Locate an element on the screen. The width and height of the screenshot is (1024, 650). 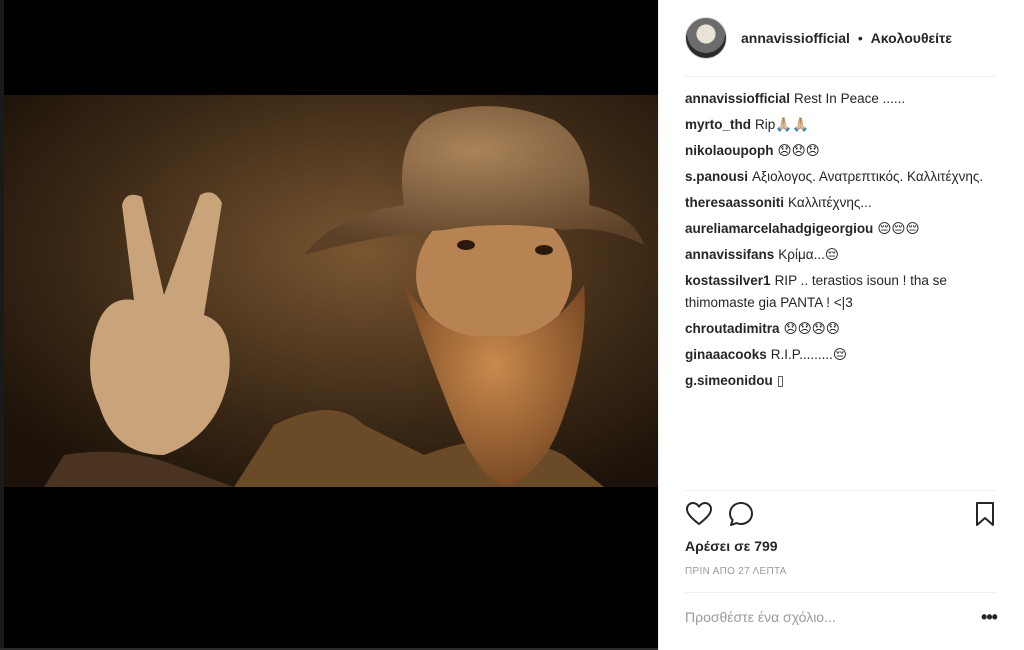
comment-item: chroutadimitra 😞😞😞😞 is located at coordinates (840, 329).